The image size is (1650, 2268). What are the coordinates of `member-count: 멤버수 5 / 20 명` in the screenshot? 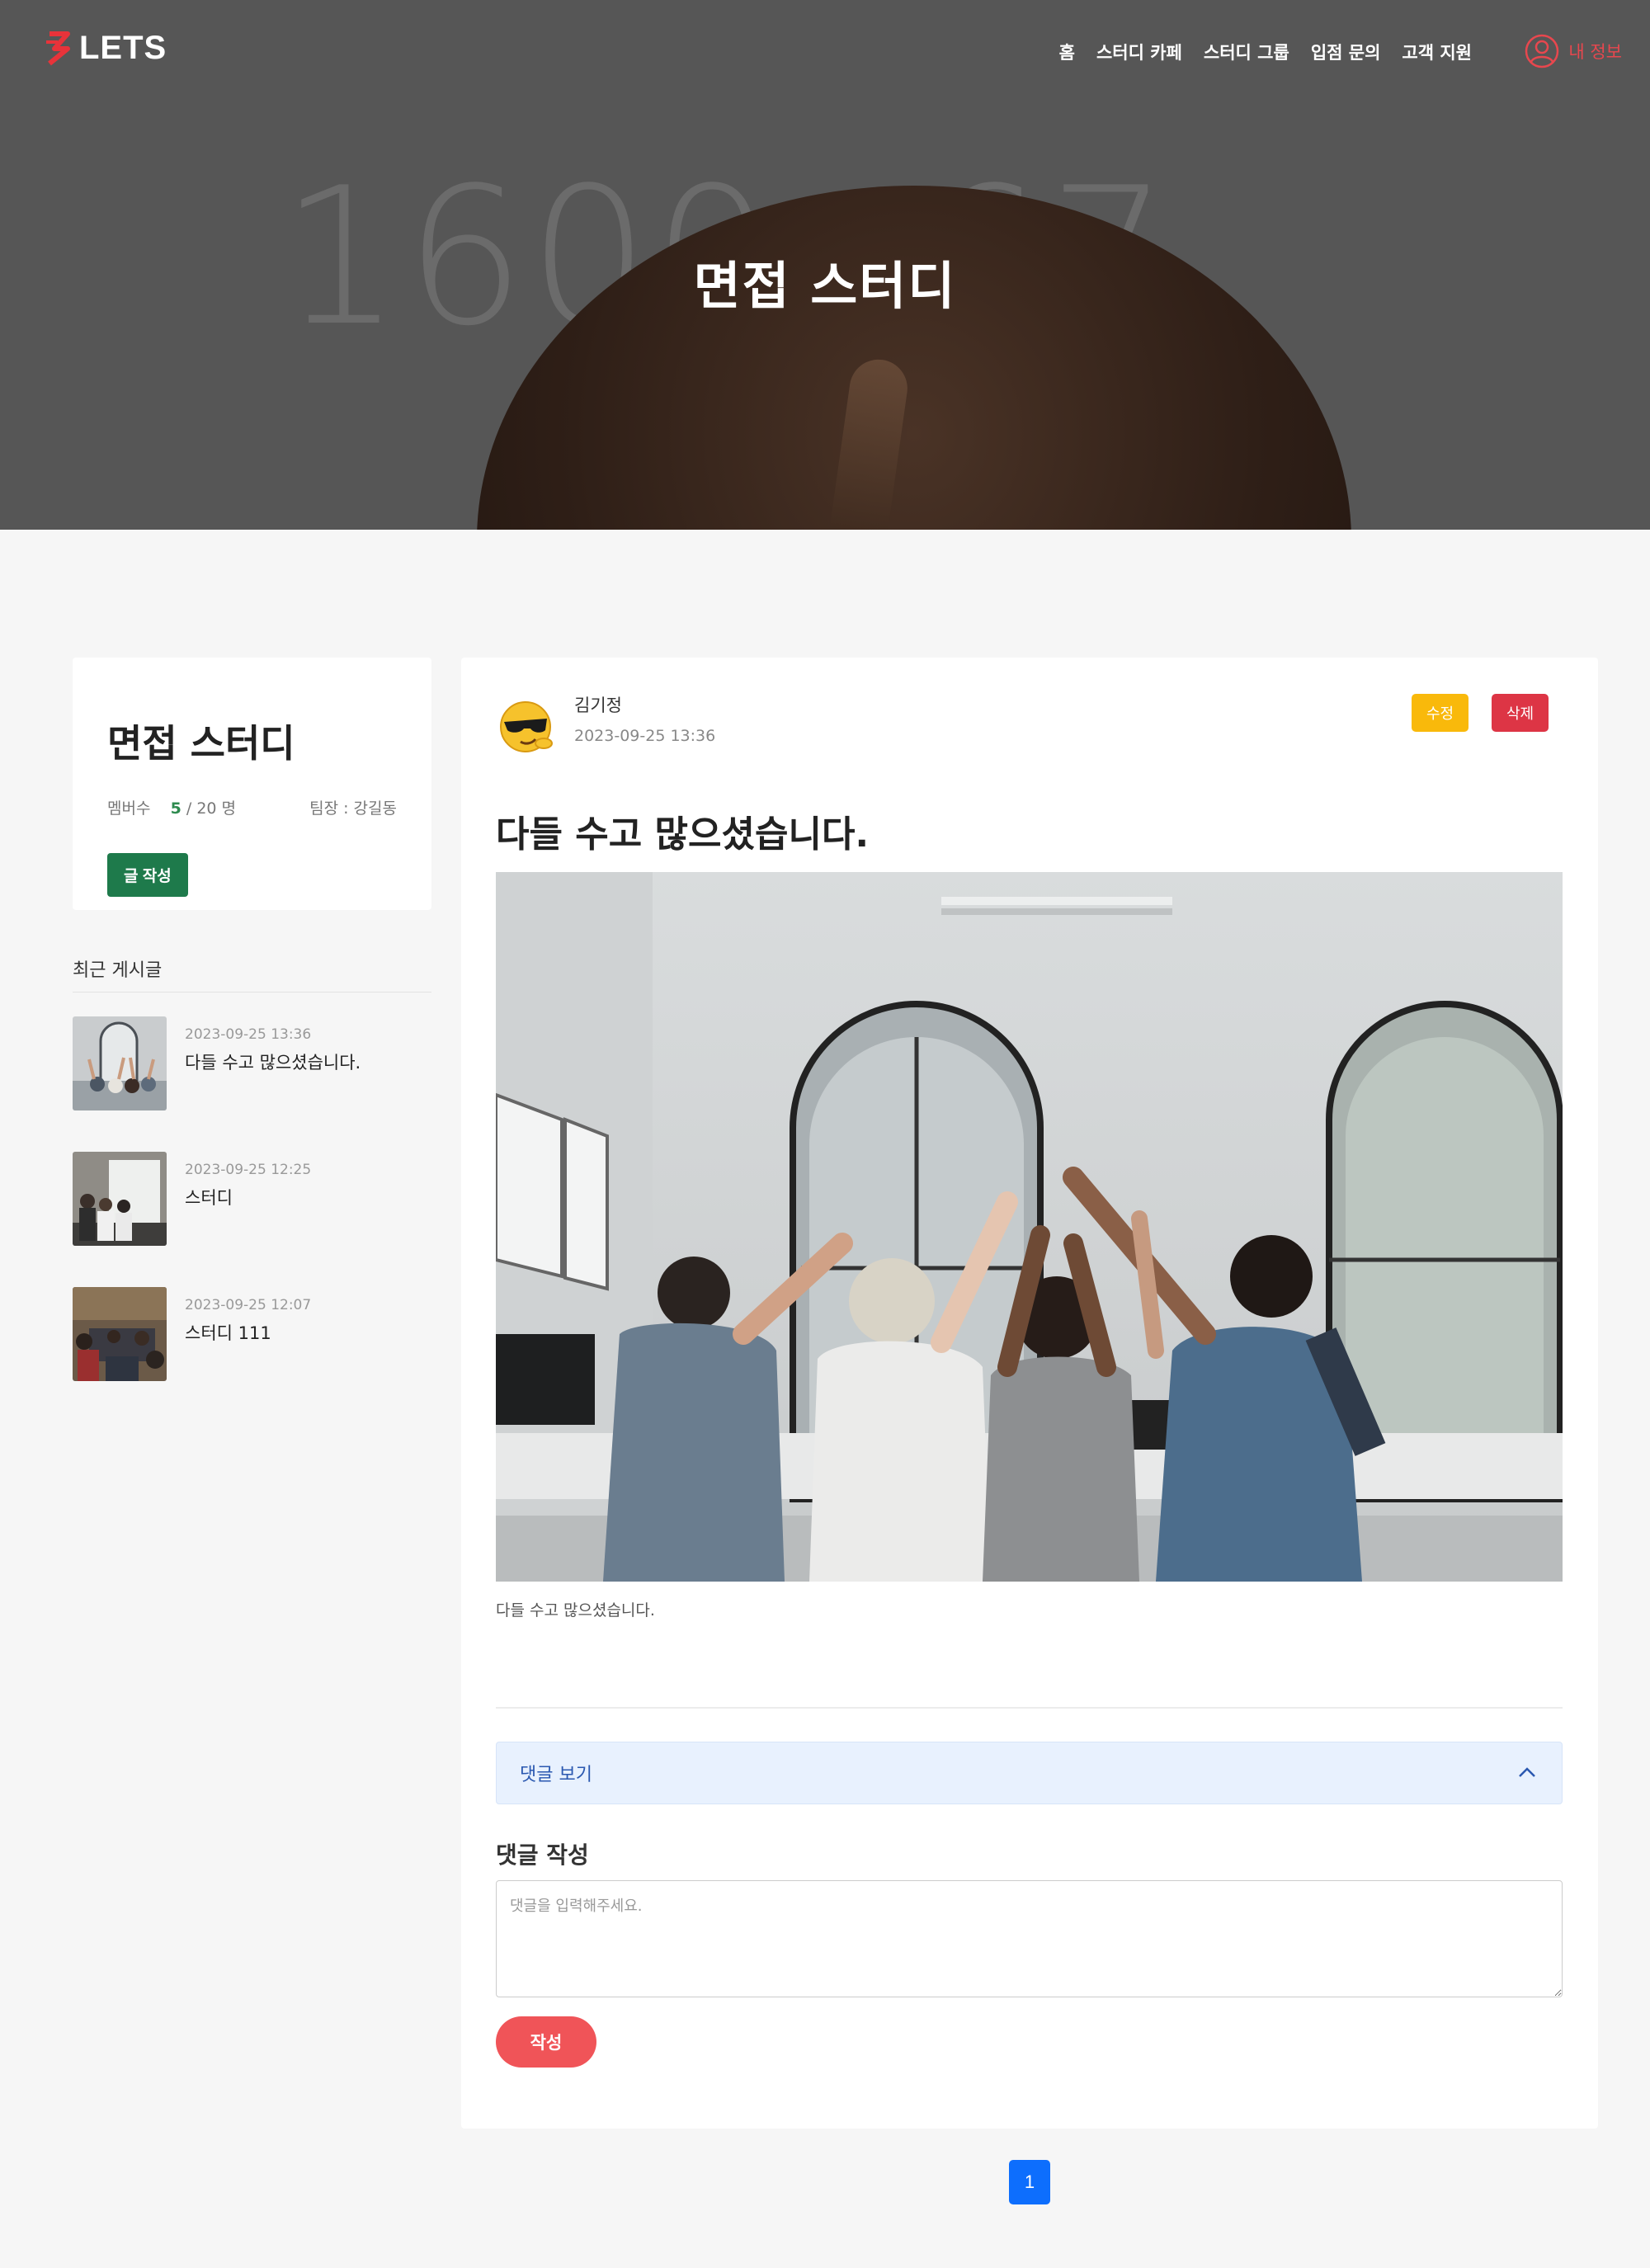 It's located at (171, 807).